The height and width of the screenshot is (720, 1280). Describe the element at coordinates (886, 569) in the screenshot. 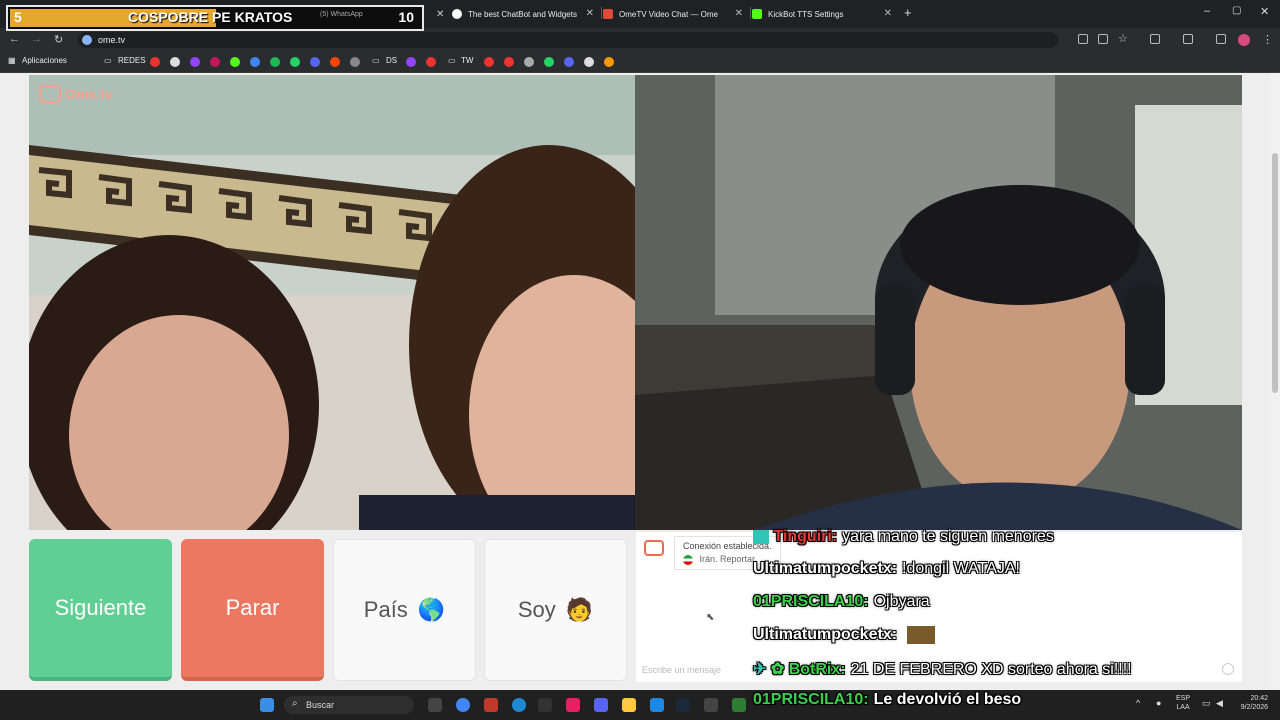

I see `stream-chat-line: Ultimatumpocketx: !dongil WATAJA!` at that location.